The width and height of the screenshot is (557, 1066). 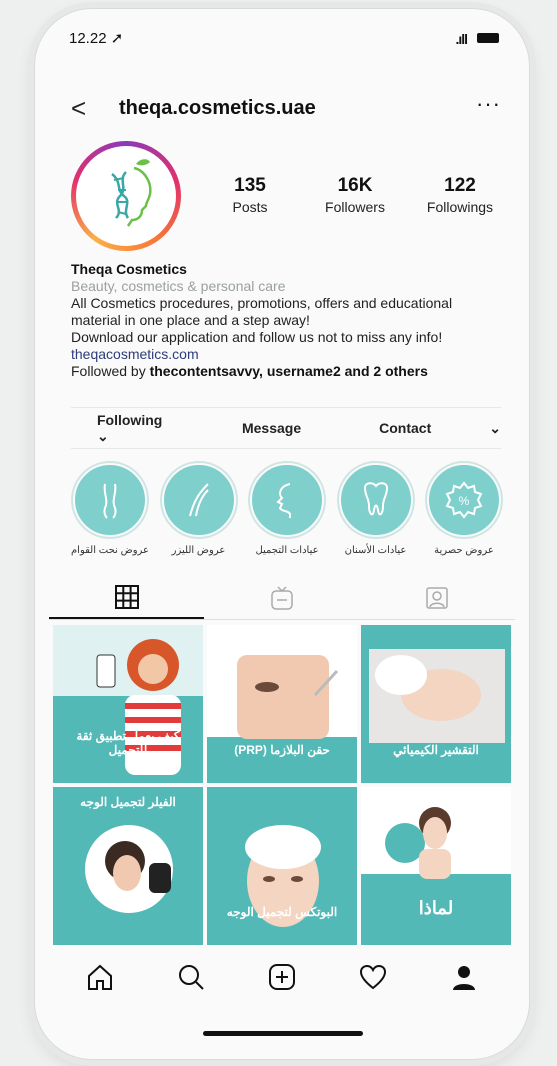 I want to click on tab-tagged, so click(x=437, y=598).